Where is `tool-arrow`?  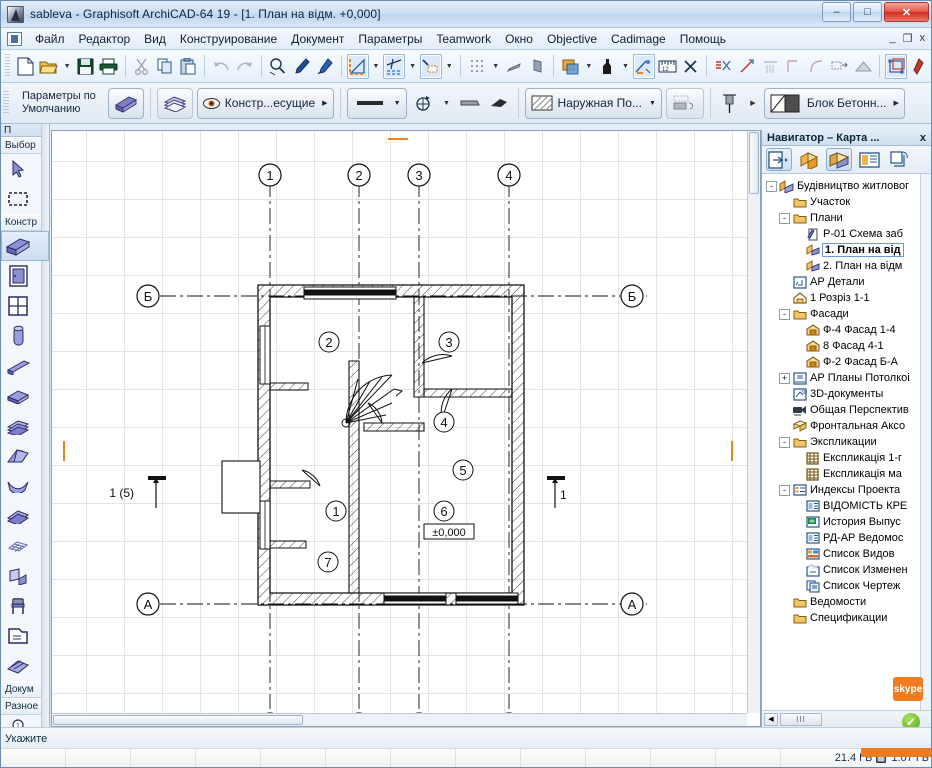 tool-arrow is located at coordinates (25, 169).